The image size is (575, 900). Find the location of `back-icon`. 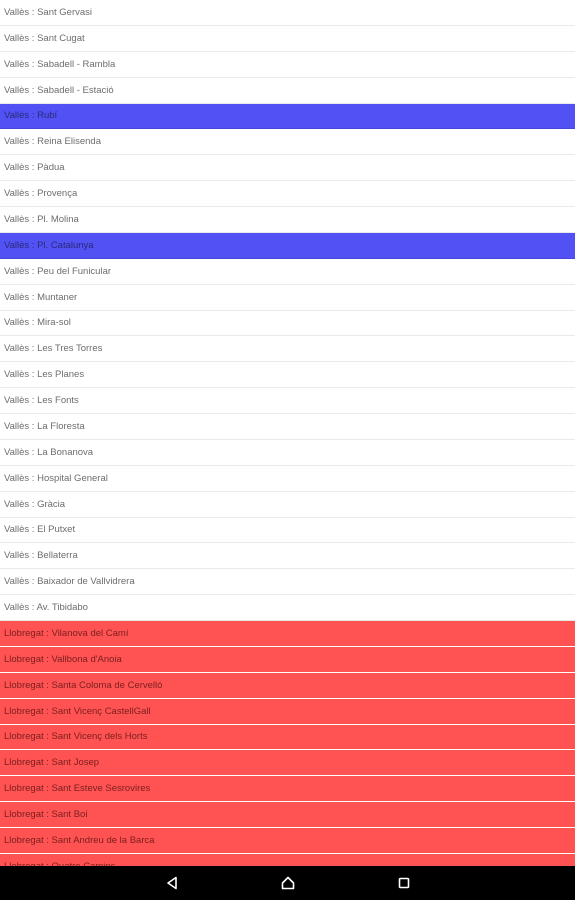

back-icon is located at coordinates (171, 883).